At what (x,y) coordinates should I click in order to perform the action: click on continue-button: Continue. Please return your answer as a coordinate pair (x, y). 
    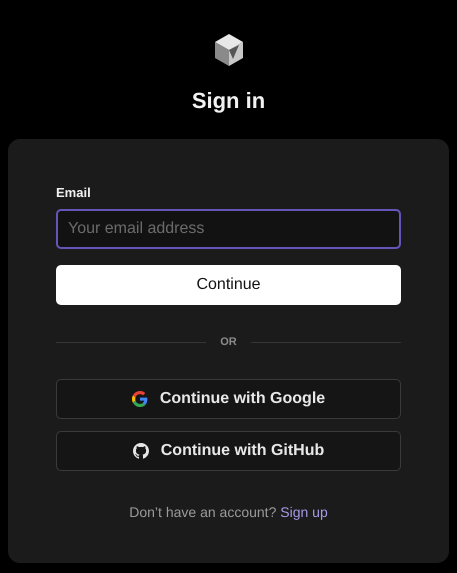
    Looking at the image, I should click on (228, 285).